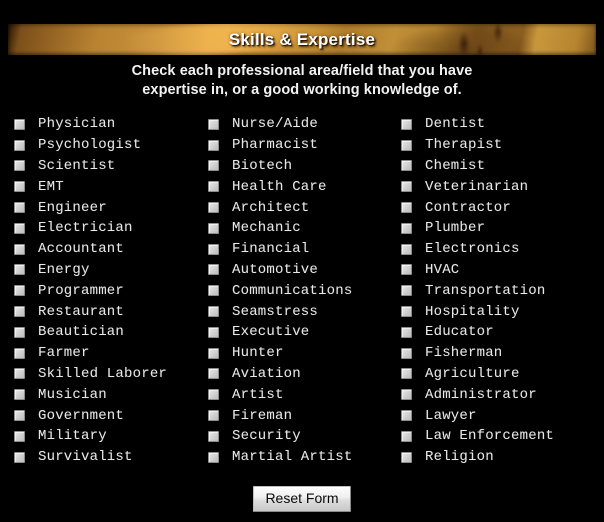 Image resolution: width=604 pixels, height=522 pixels. What do you see at coordinates (303, 394) in the screenshot?
I see `checkbox-row: Artist` at bounding box center [303, 394].